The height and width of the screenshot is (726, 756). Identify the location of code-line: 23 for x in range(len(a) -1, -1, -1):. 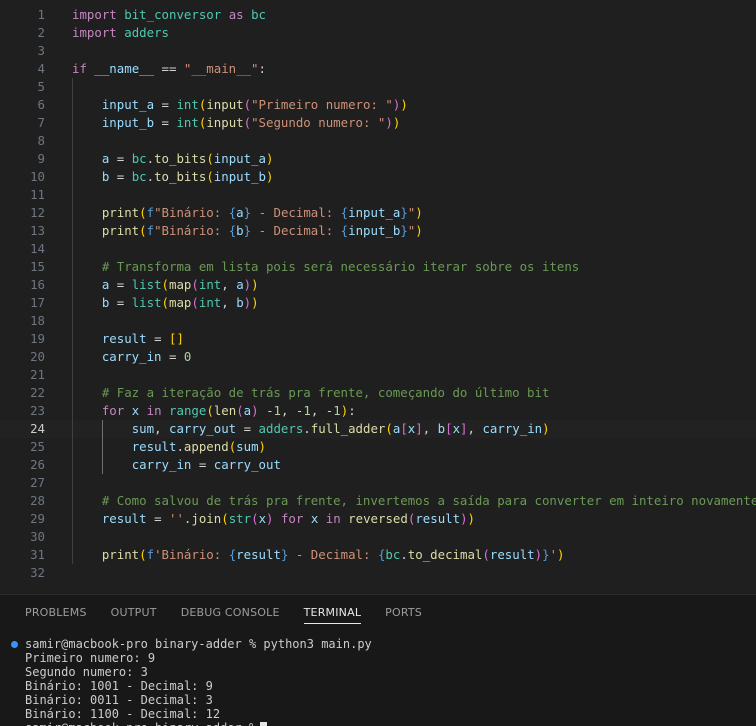
(378, 411).